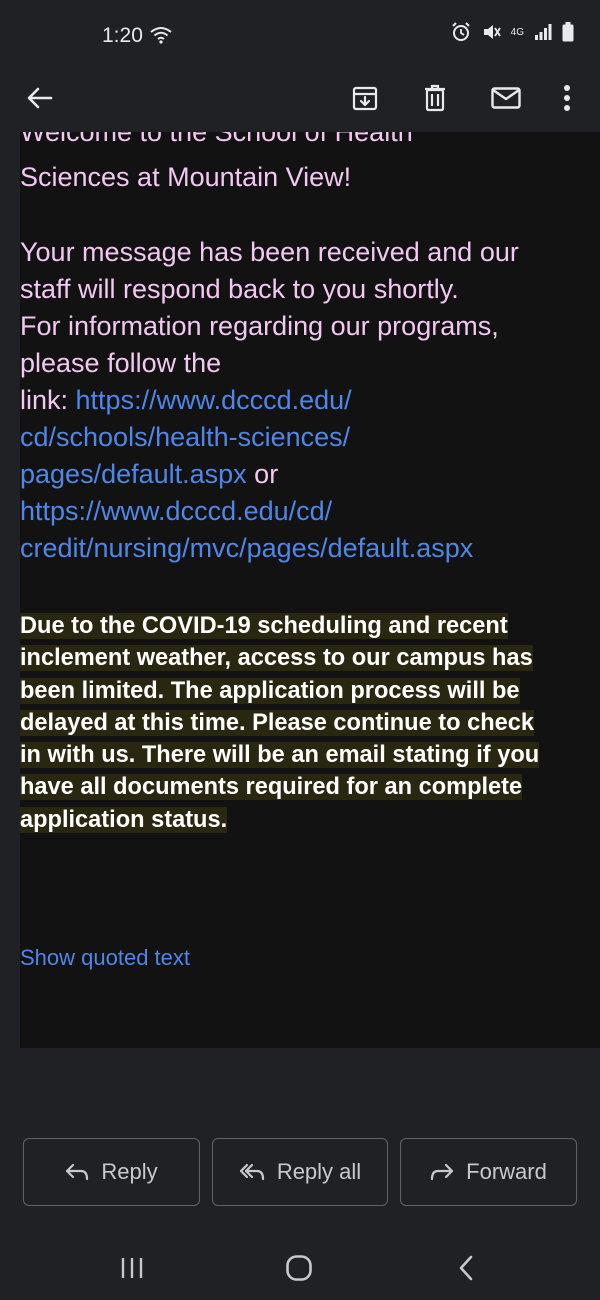  I want to click on link-line-5: credit/nursing/mvc/pages/default.aspx, so click(246, 548).